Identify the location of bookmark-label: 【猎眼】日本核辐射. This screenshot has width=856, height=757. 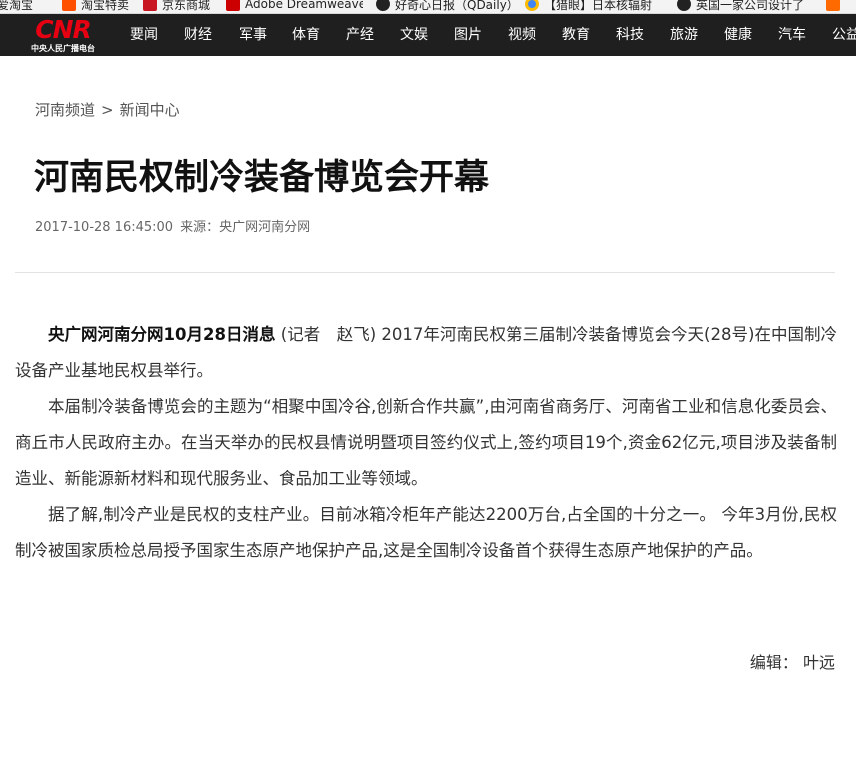
(598, 6).